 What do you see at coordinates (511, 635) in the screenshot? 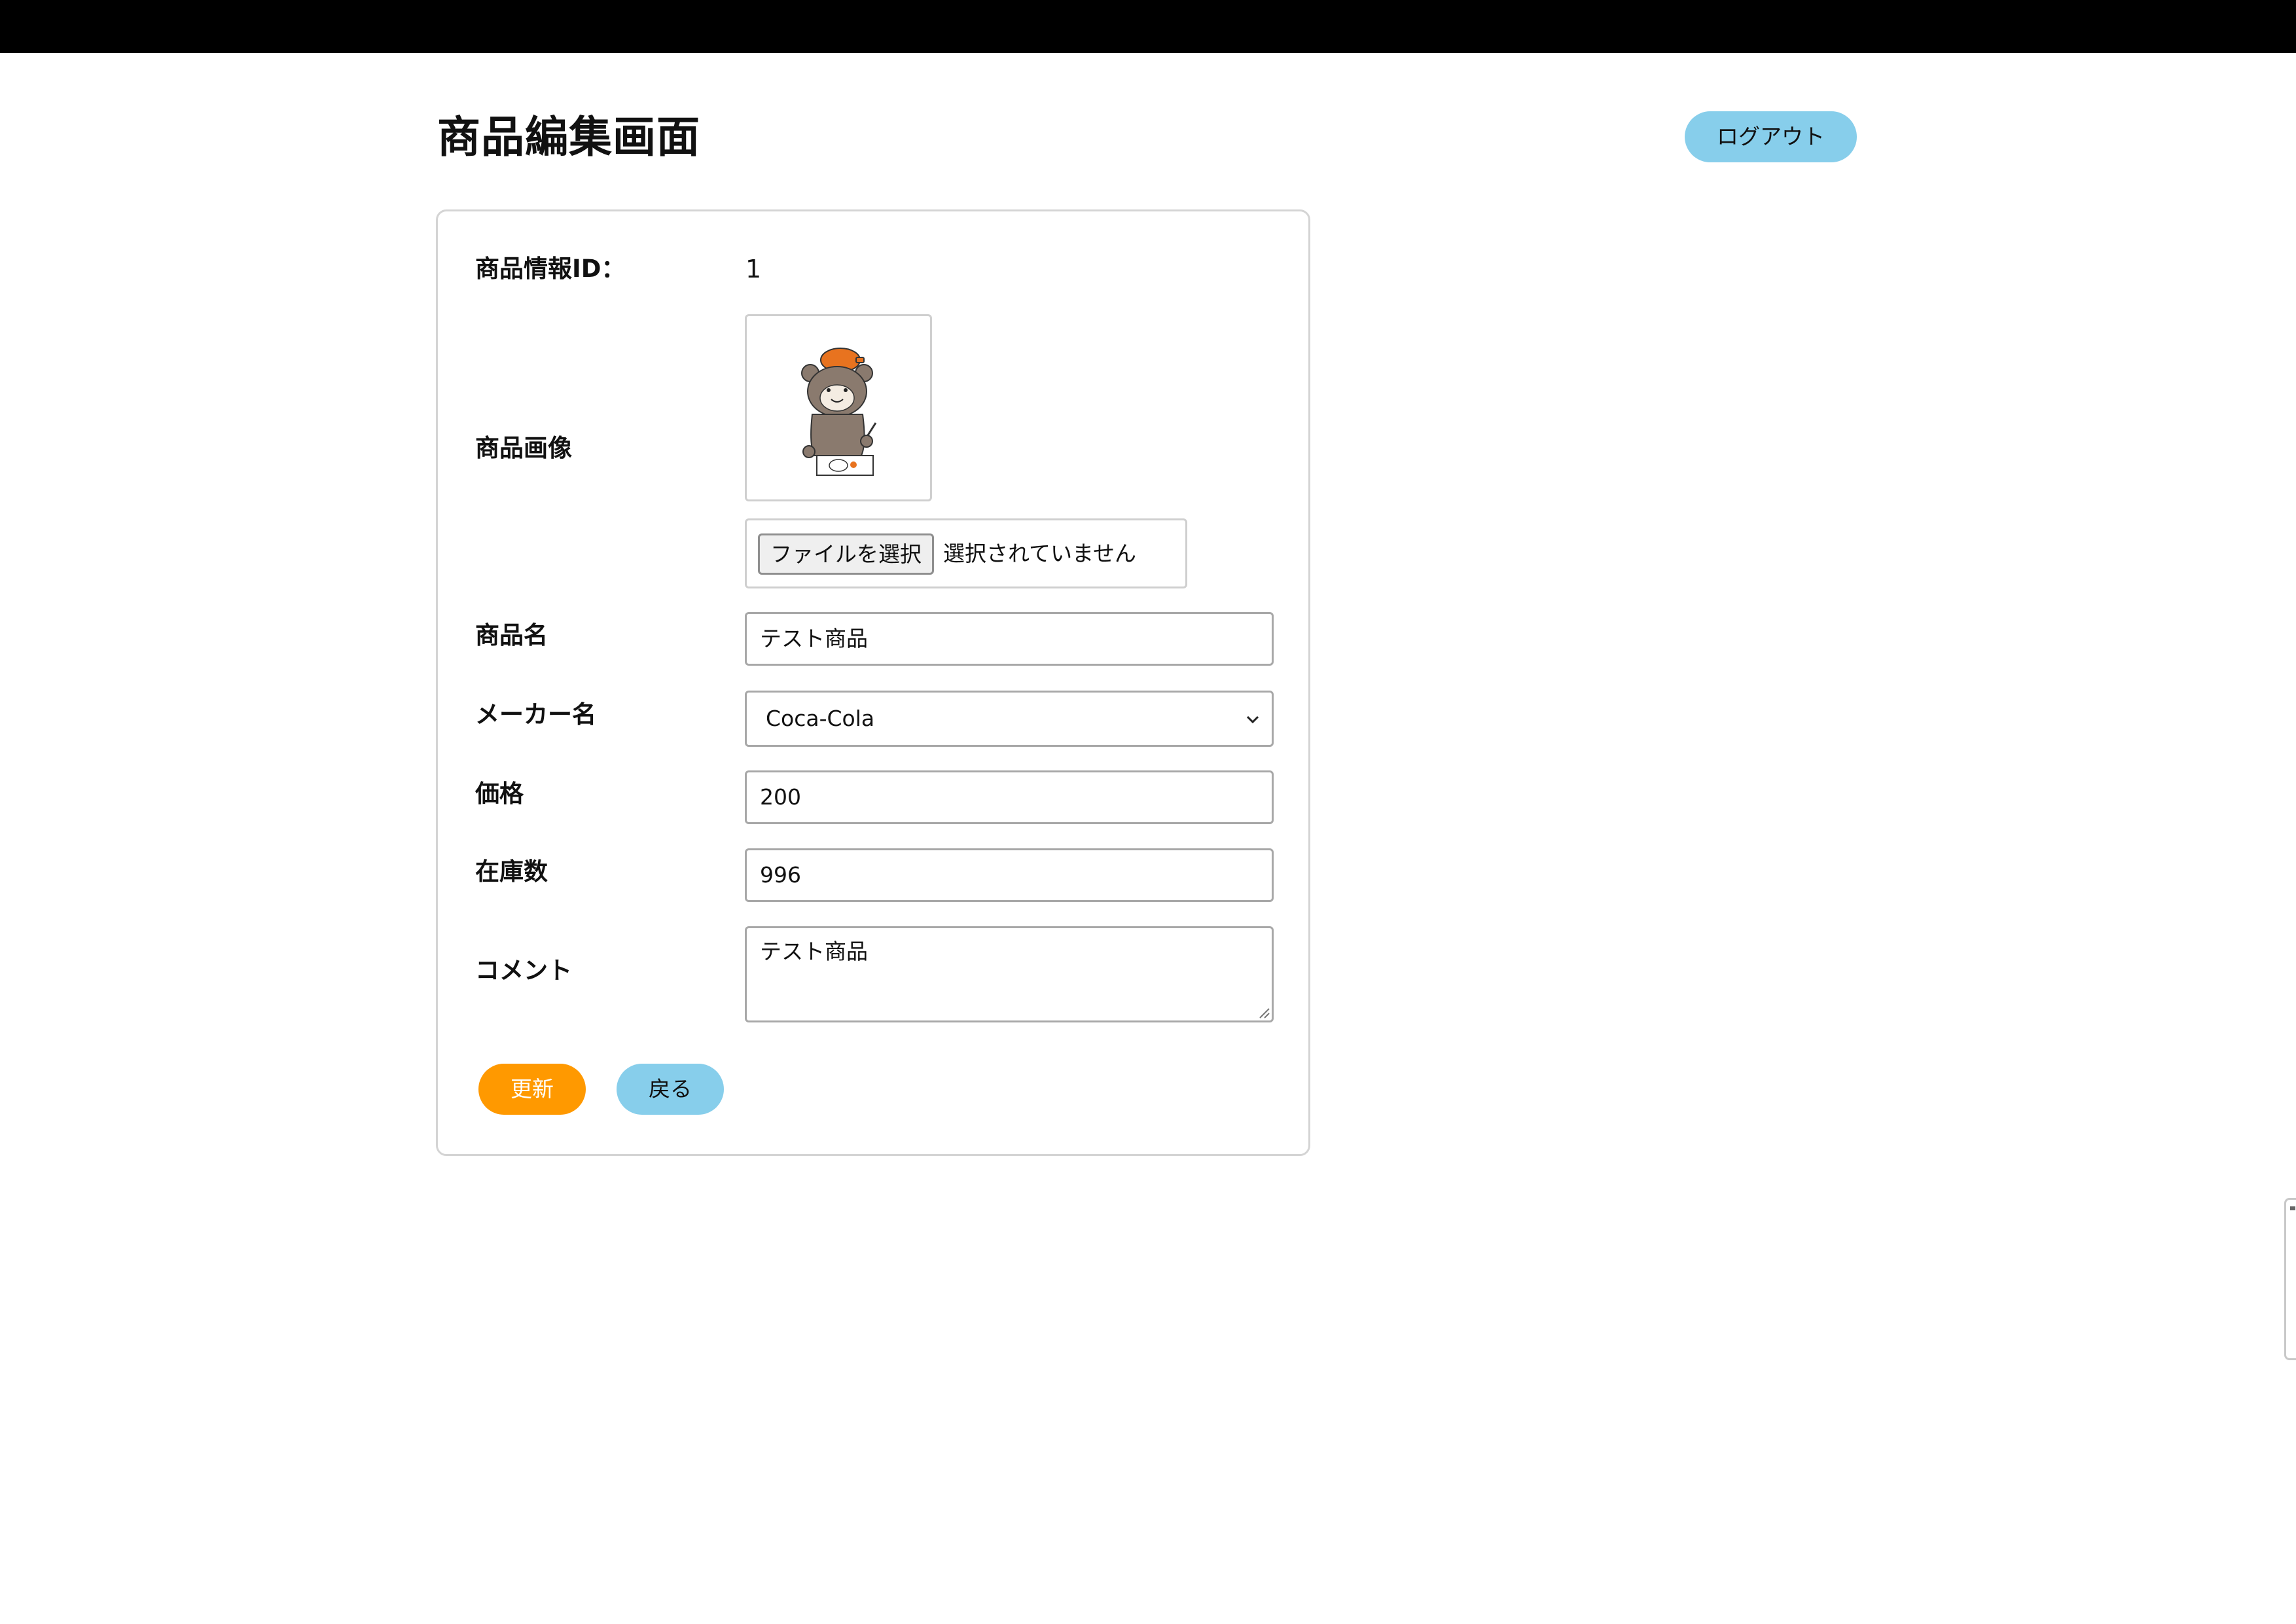
I see `product-name-label: 商品名` at bounding box center [511, 635].